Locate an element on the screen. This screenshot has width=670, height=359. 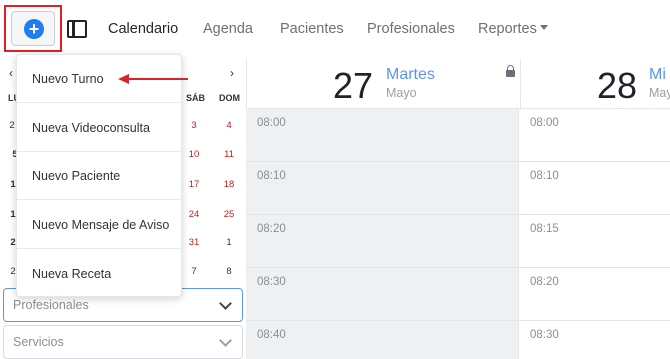
calendar-day: 17 is located at coordinates (194, 184).